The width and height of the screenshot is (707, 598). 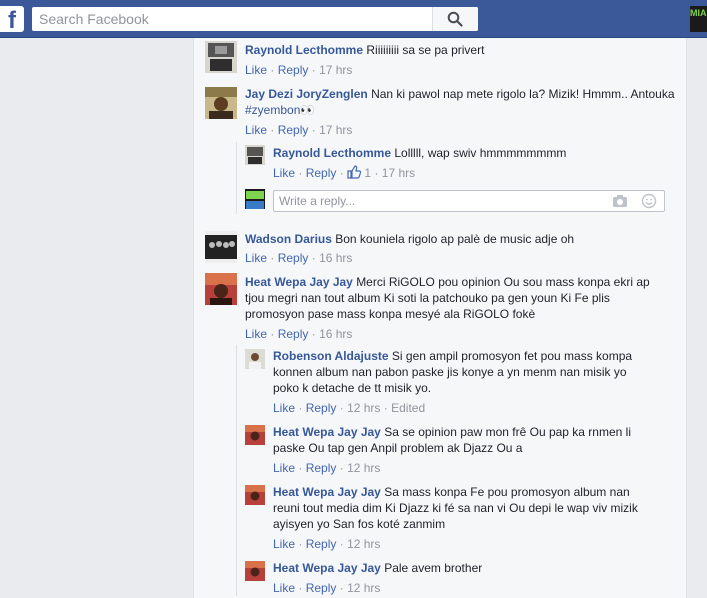 What do you see at coordinates (408, 408) in the screenshot?
I see `edited-label: Edited` at bounding box center [408, 408].